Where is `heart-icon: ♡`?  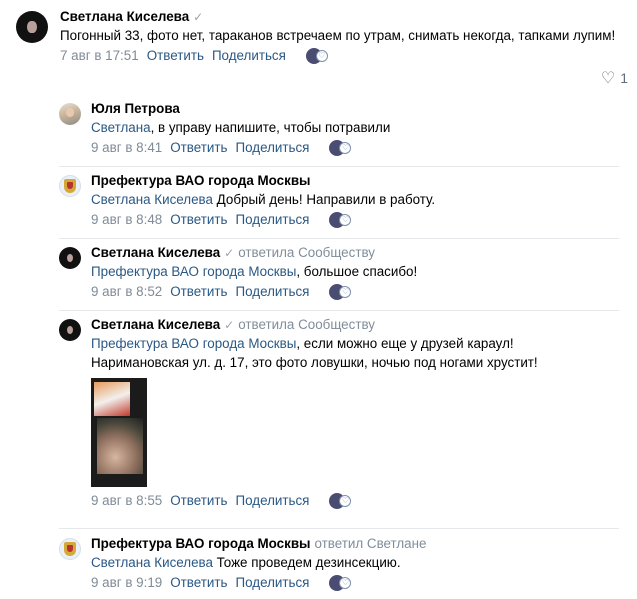 heart-icon: ♡ is located at coordinates (608, 78).